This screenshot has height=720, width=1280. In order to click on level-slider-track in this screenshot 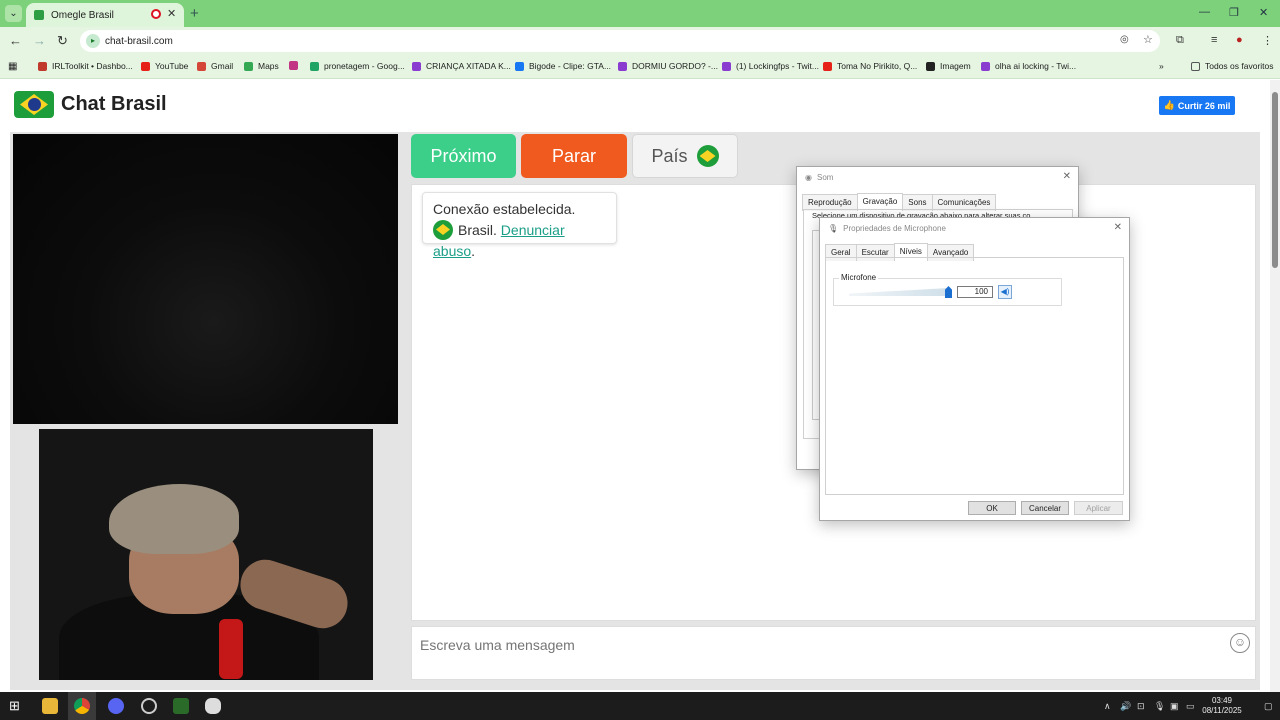, I will do `click(899, 292)`.